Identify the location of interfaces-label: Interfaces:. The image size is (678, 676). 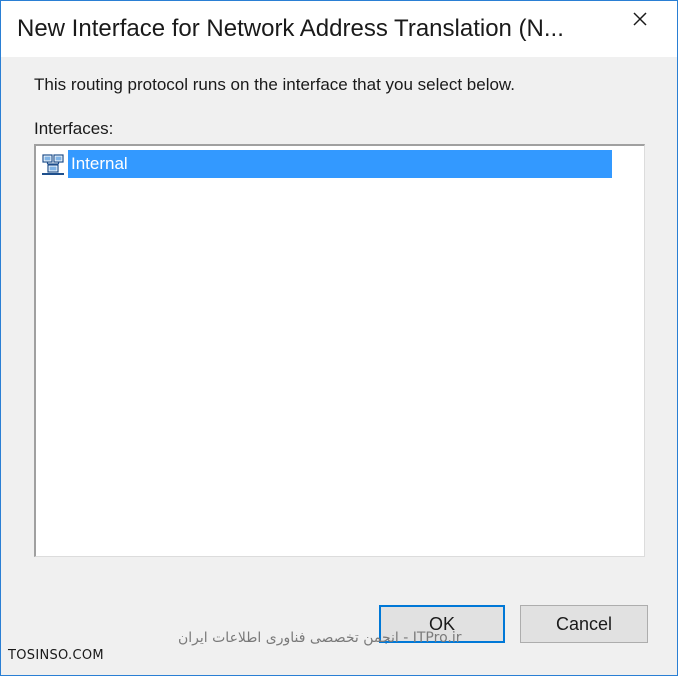
(74, 128).